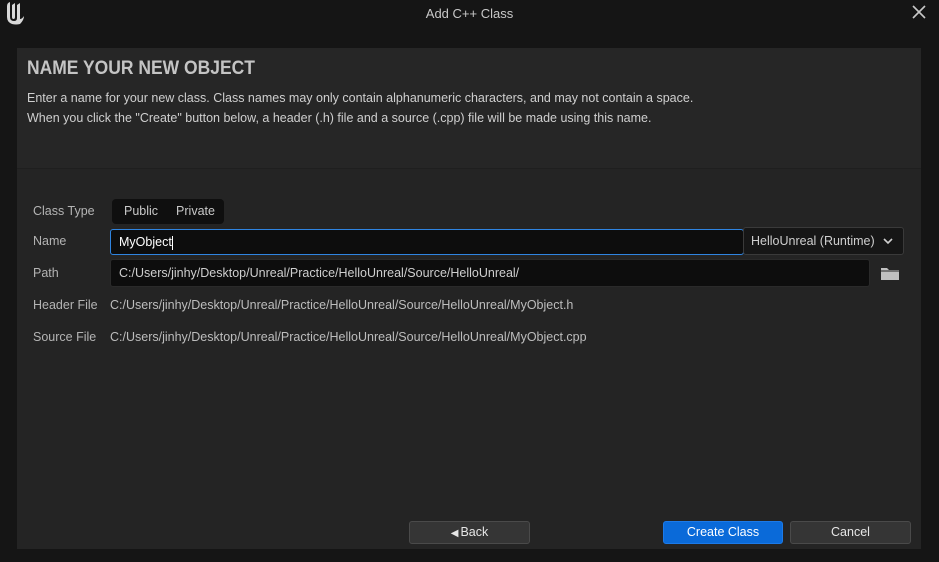  I want to click on chevron-down-icon, so click(888, 241).